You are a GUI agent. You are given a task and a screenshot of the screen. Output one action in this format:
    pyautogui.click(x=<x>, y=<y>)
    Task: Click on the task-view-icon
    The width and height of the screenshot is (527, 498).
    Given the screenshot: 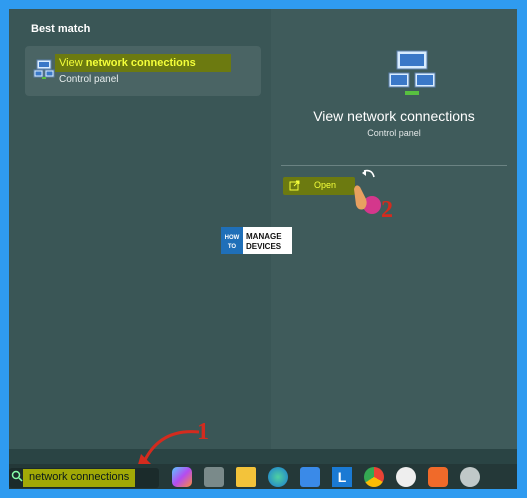 What is the action you would take?
    pyautogui.click(x=214, y=477)
    